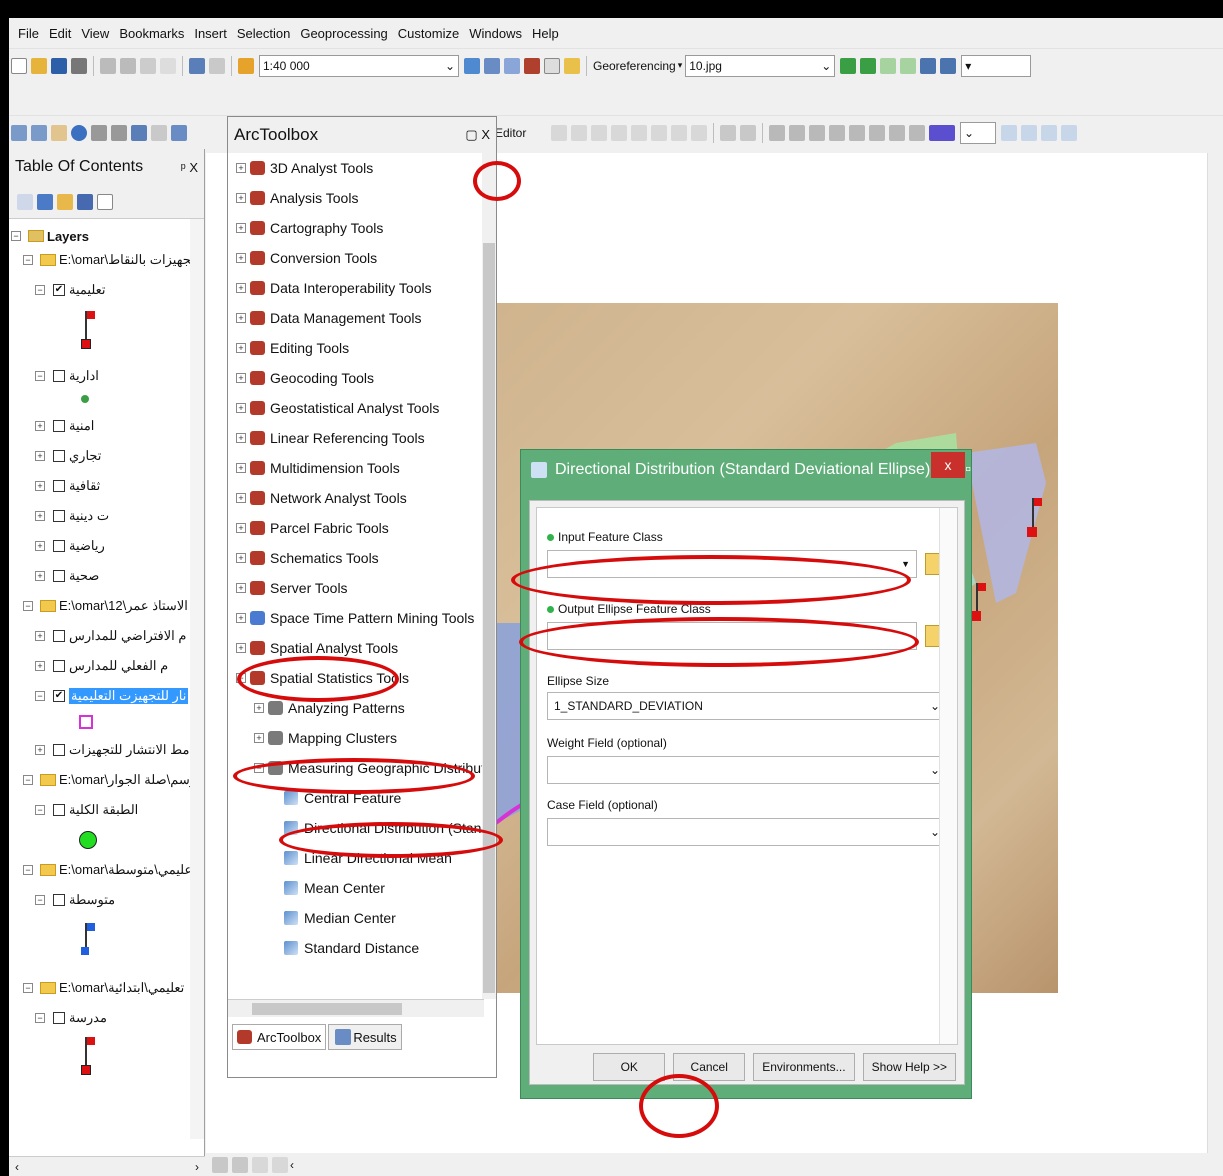 This screenshot has height=1176, width=1223. Describe the element at coordinates (65, 201) in the screenshot. I see `list-by-visibility-icon` at that location.